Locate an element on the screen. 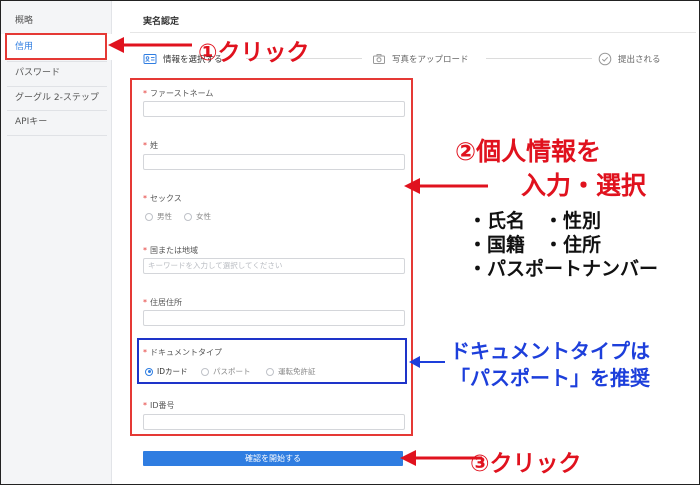 This screenshot has width=700, height=485. address-label: * 住居住所 is located at coordinates (162, 302).